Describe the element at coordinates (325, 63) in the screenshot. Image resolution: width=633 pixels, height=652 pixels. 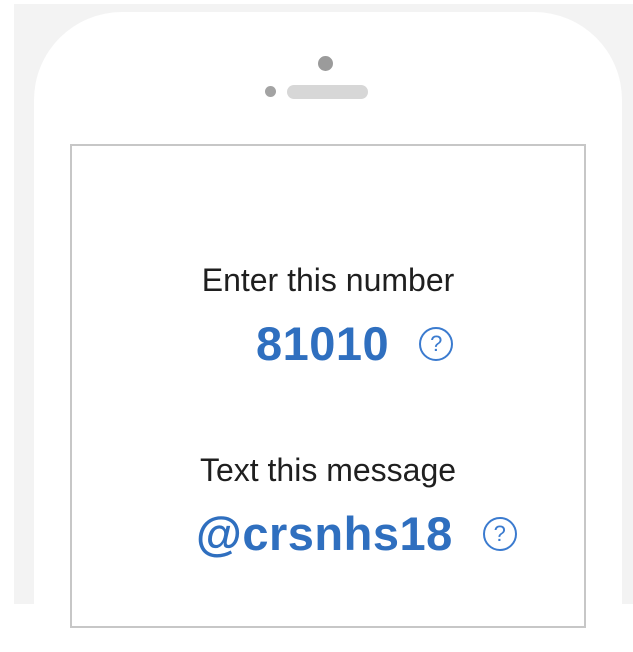
I see `phone-camera` at that location.